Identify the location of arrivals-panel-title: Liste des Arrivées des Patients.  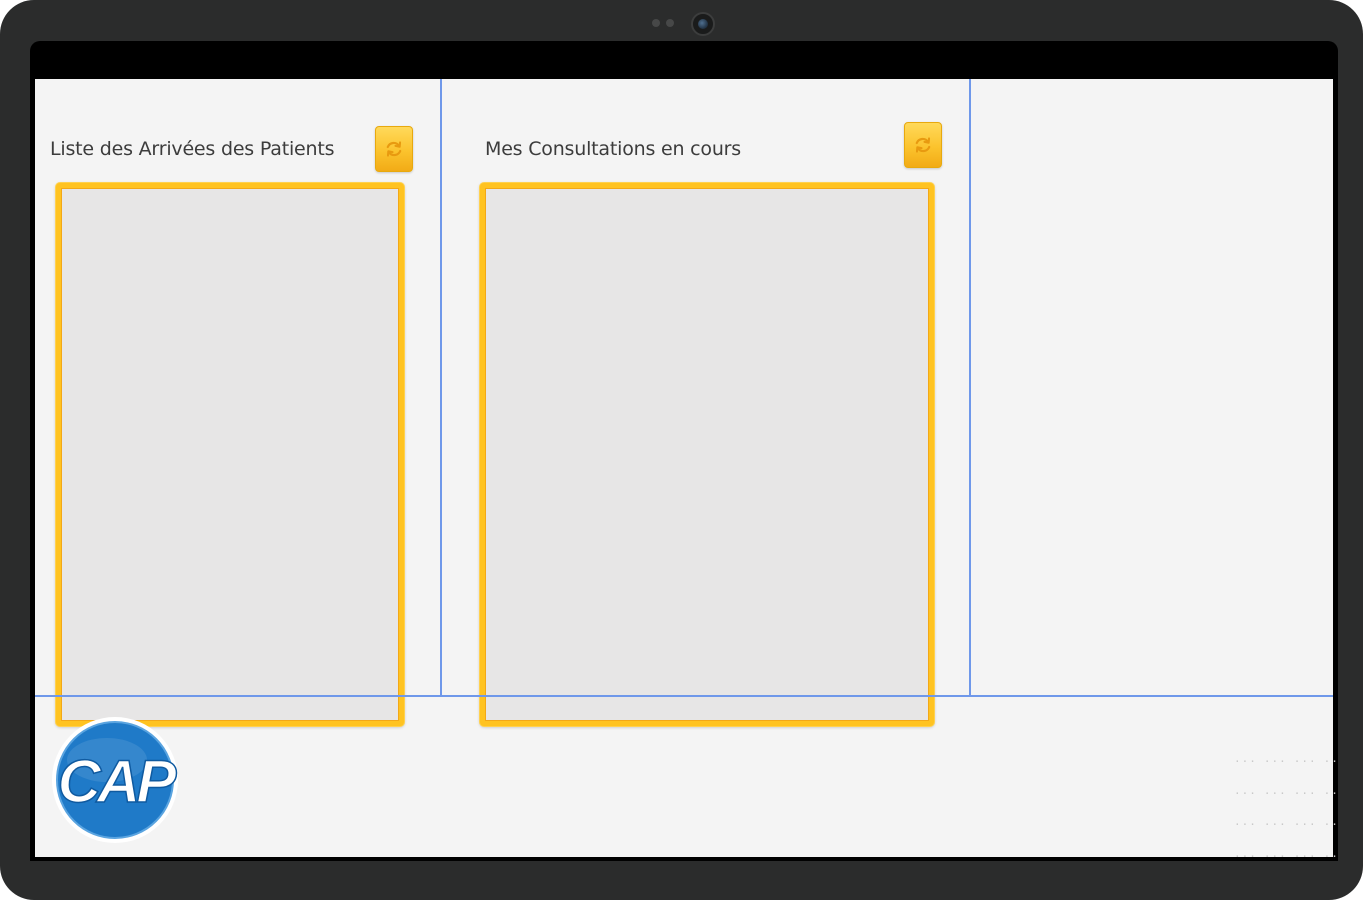
(192, 149).